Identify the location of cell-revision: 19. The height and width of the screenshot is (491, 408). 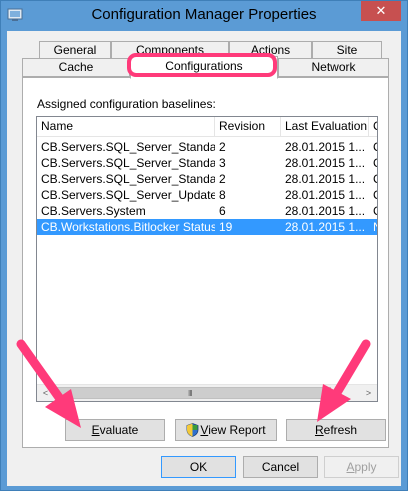
(226, 227).